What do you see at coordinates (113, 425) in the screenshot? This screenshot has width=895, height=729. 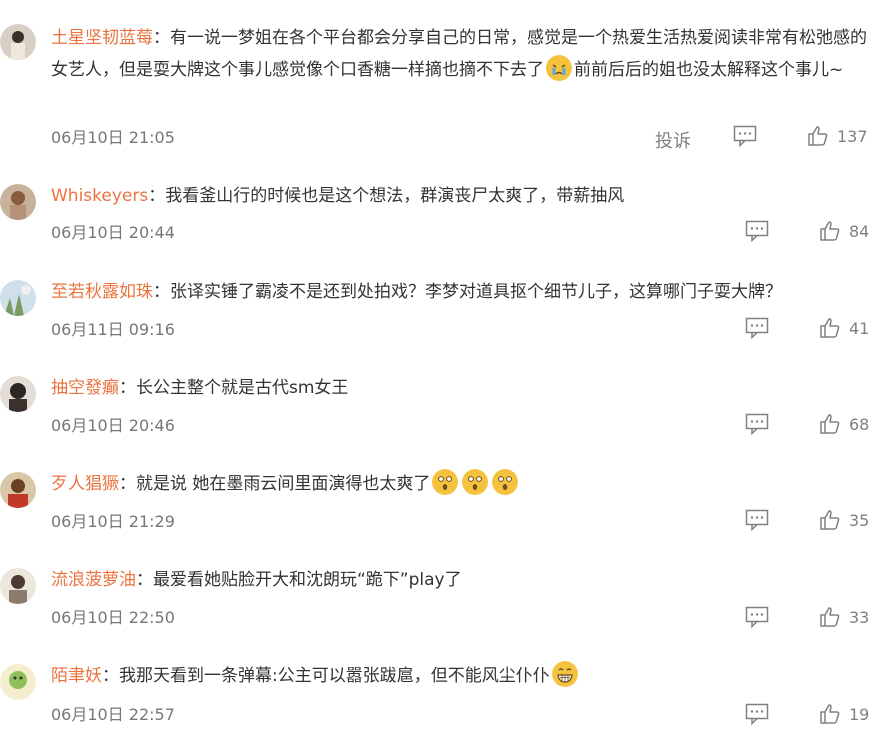 I see `comment-time: 06月10日 20:46` at bounding box center [113, 425].